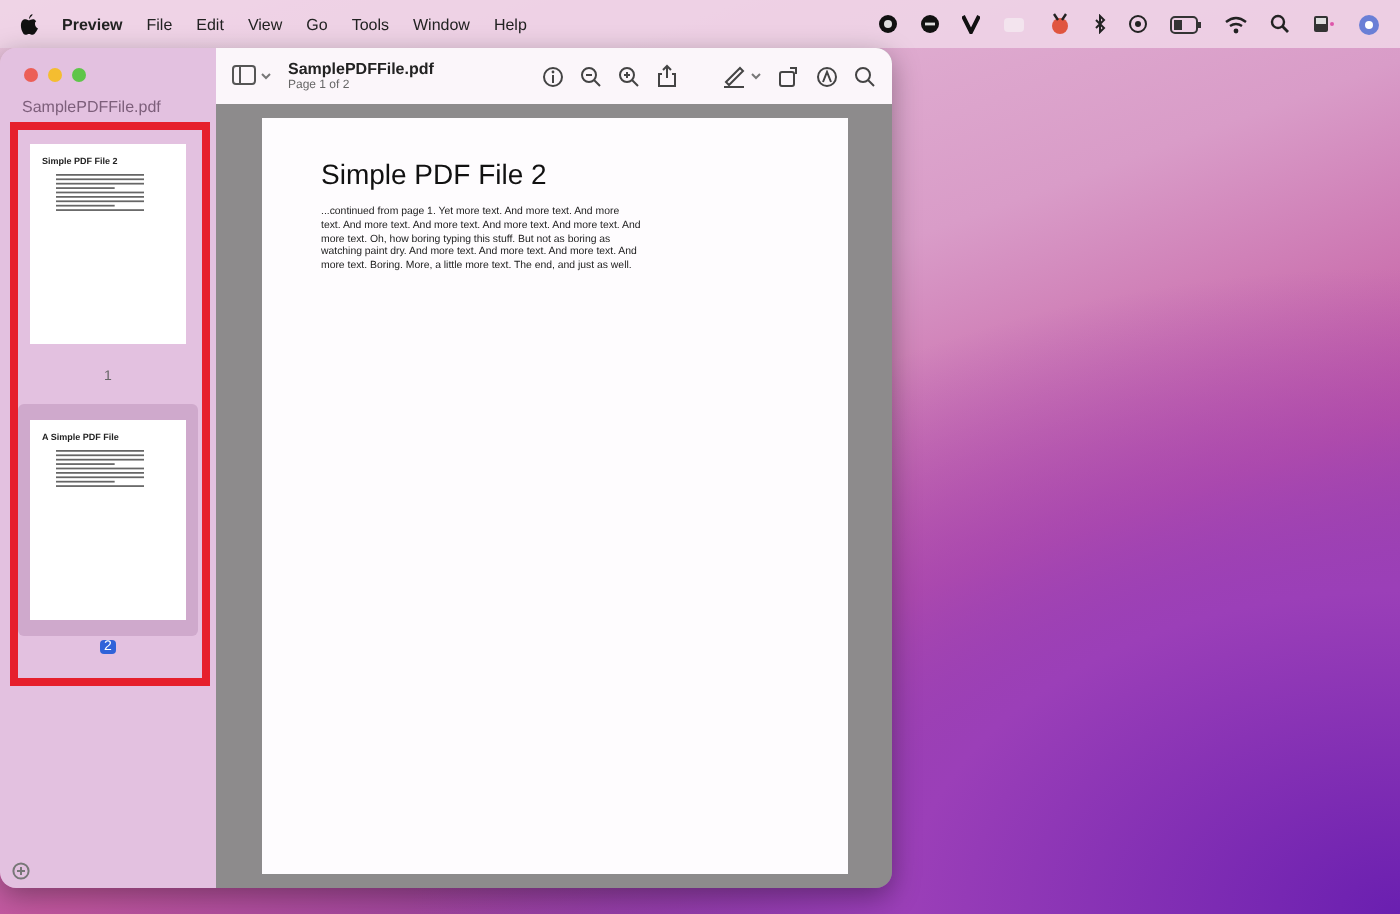 This screenshot has height=914, width=1400. I want to click on bluetooth-icon, so click(1100, 24).